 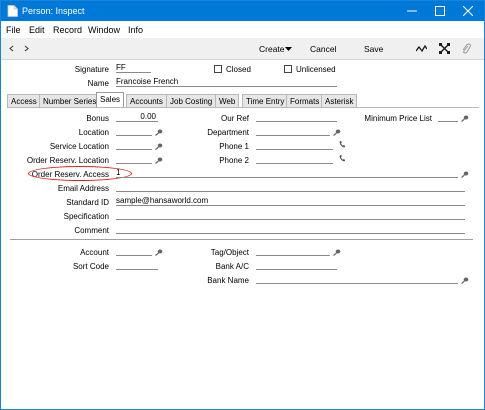 What do you see at coordinates (444, 48) in the screenshot?
I see `connect-icon` at bounding box center [444, 48].